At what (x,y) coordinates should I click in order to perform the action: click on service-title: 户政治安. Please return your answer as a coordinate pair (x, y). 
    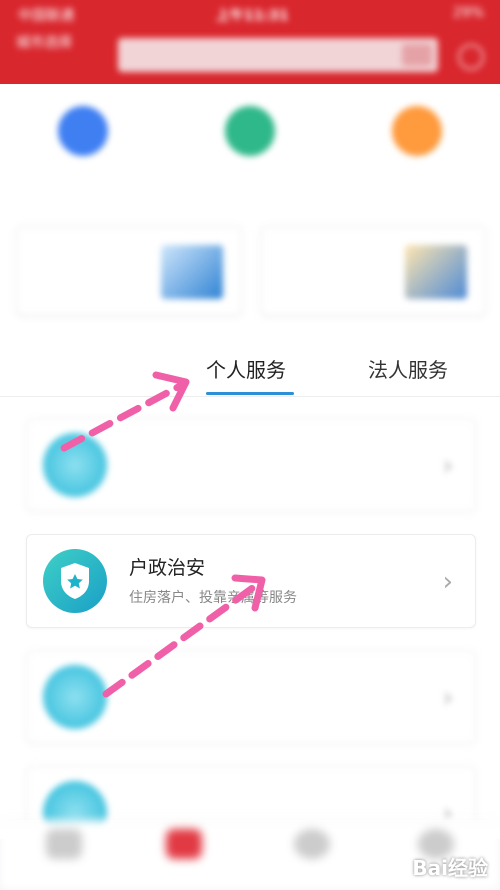
    Looking at the image, I should click on (167, 568).